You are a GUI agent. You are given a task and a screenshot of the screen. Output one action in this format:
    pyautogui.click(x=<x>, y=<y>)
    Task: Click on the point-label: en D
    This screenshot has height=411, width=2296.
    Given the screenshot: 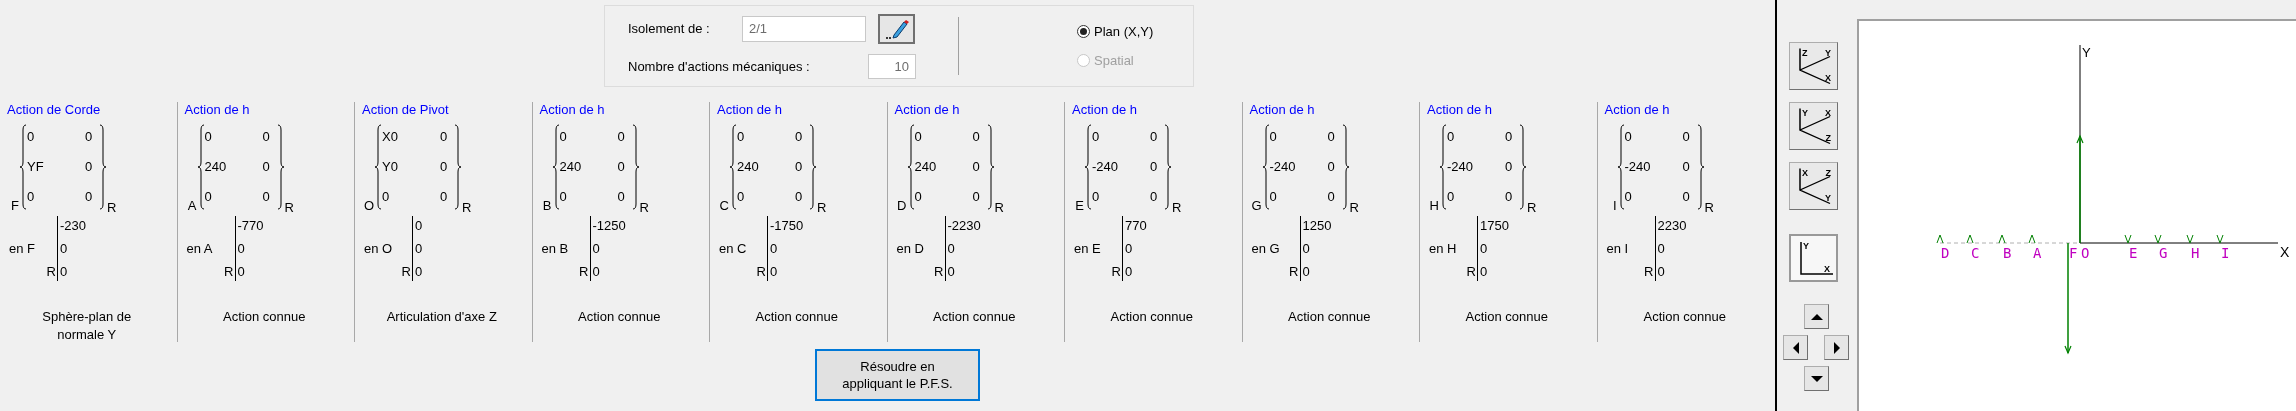 What is the action you would take?
    pyautogui.click(x=910, y=248)
    